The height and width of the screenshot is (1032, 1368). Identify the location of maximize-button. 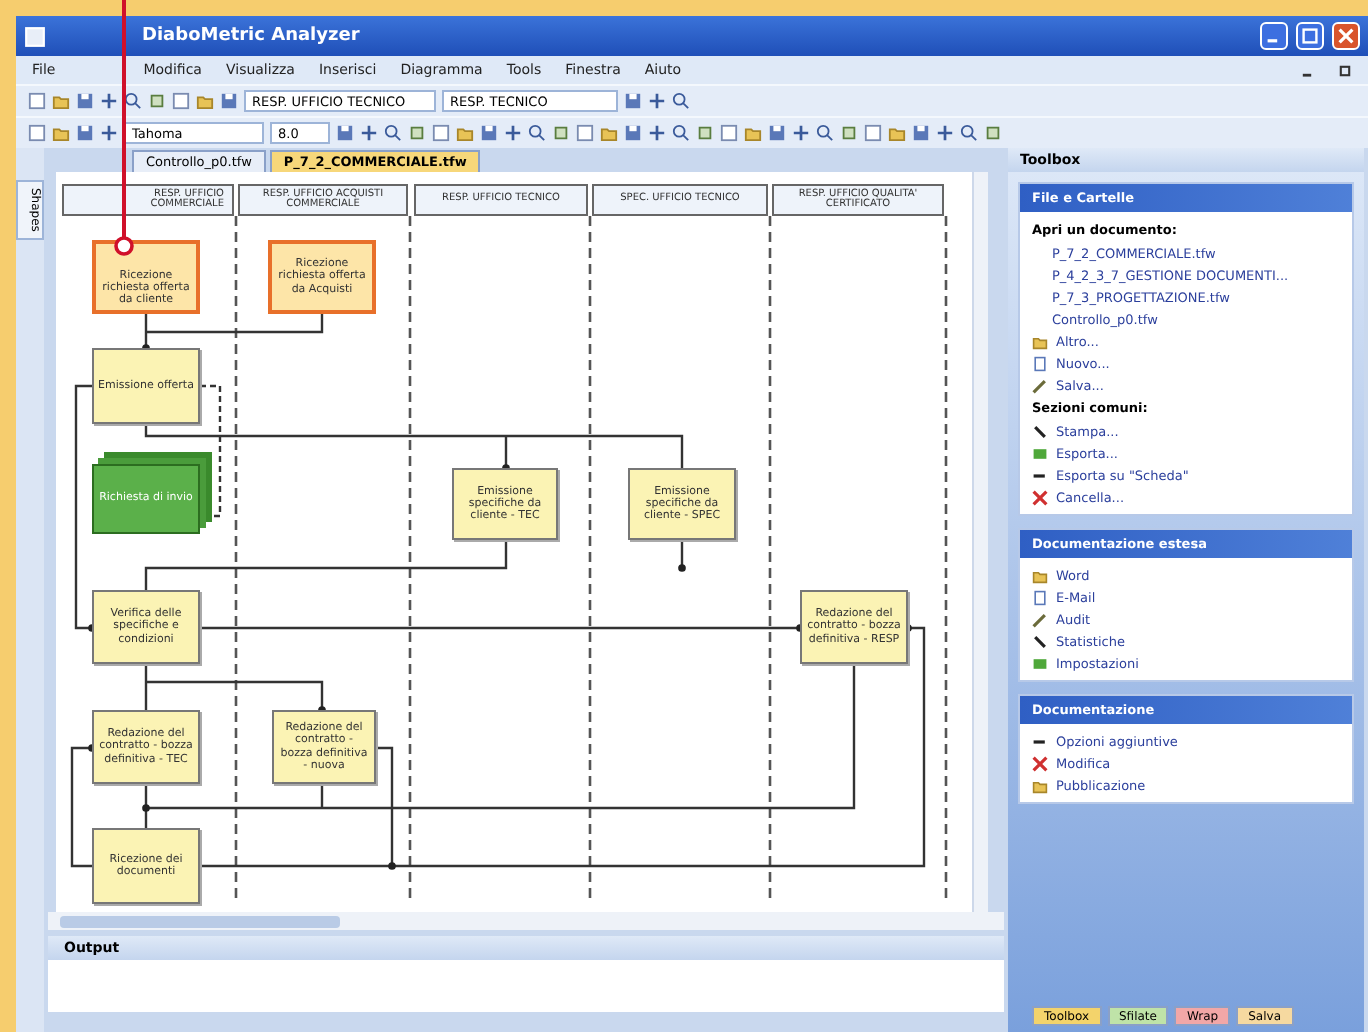
(1310, 36).